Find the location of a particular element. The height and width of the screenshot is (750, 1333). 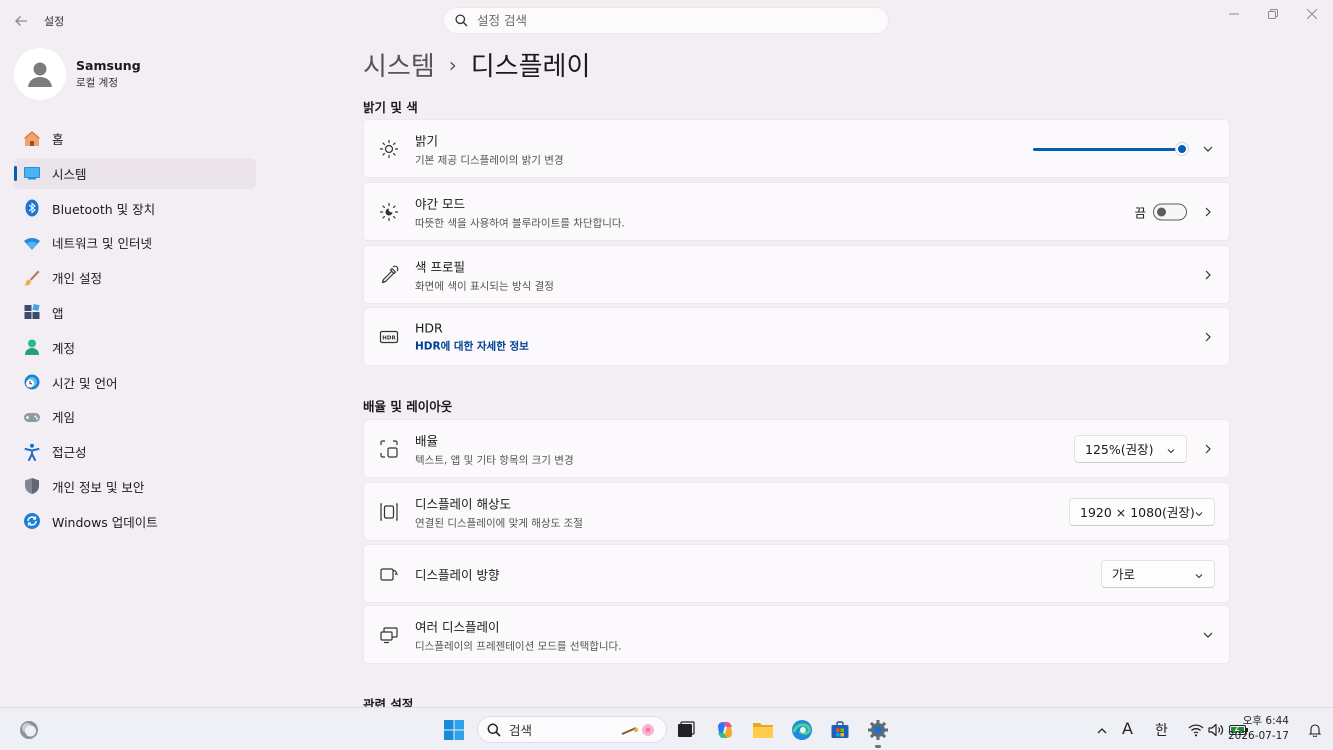

notification-button is located at coordinates (1315, 730).